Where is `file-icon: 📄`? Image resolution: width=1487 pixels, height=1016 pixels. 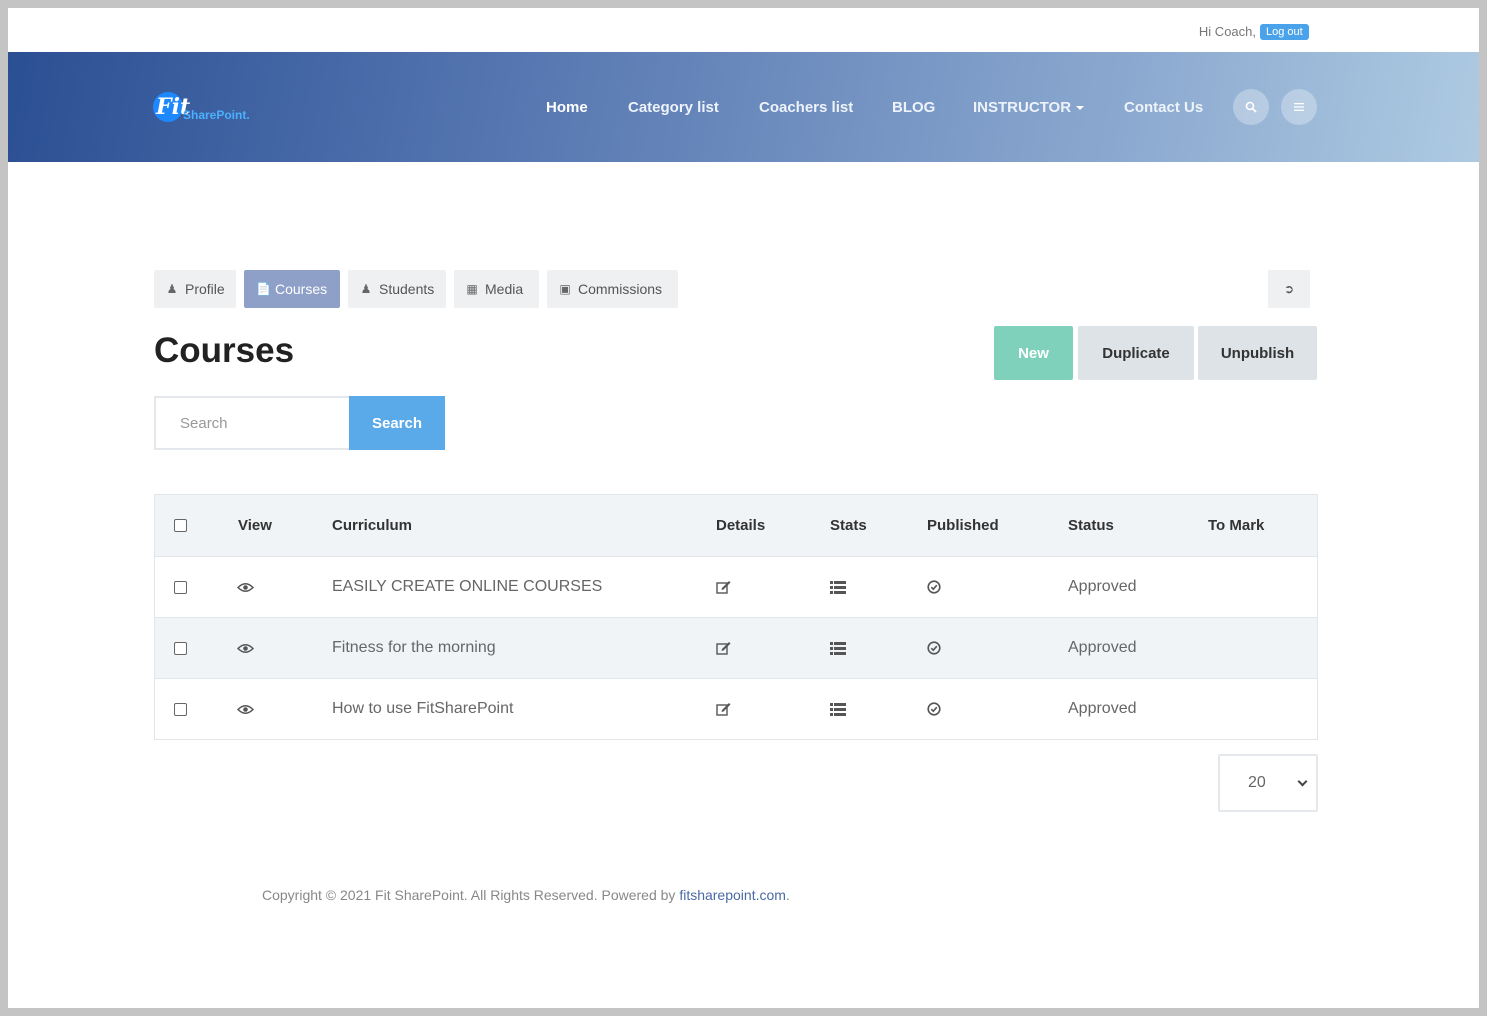 file-icon: 📄 is located at coordinates (263, 289).